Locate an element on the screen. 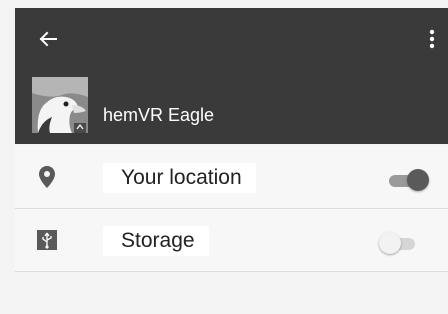 This screenshot has height=314, width=448. arrow-back-icon is located at coordinates (48, 39).